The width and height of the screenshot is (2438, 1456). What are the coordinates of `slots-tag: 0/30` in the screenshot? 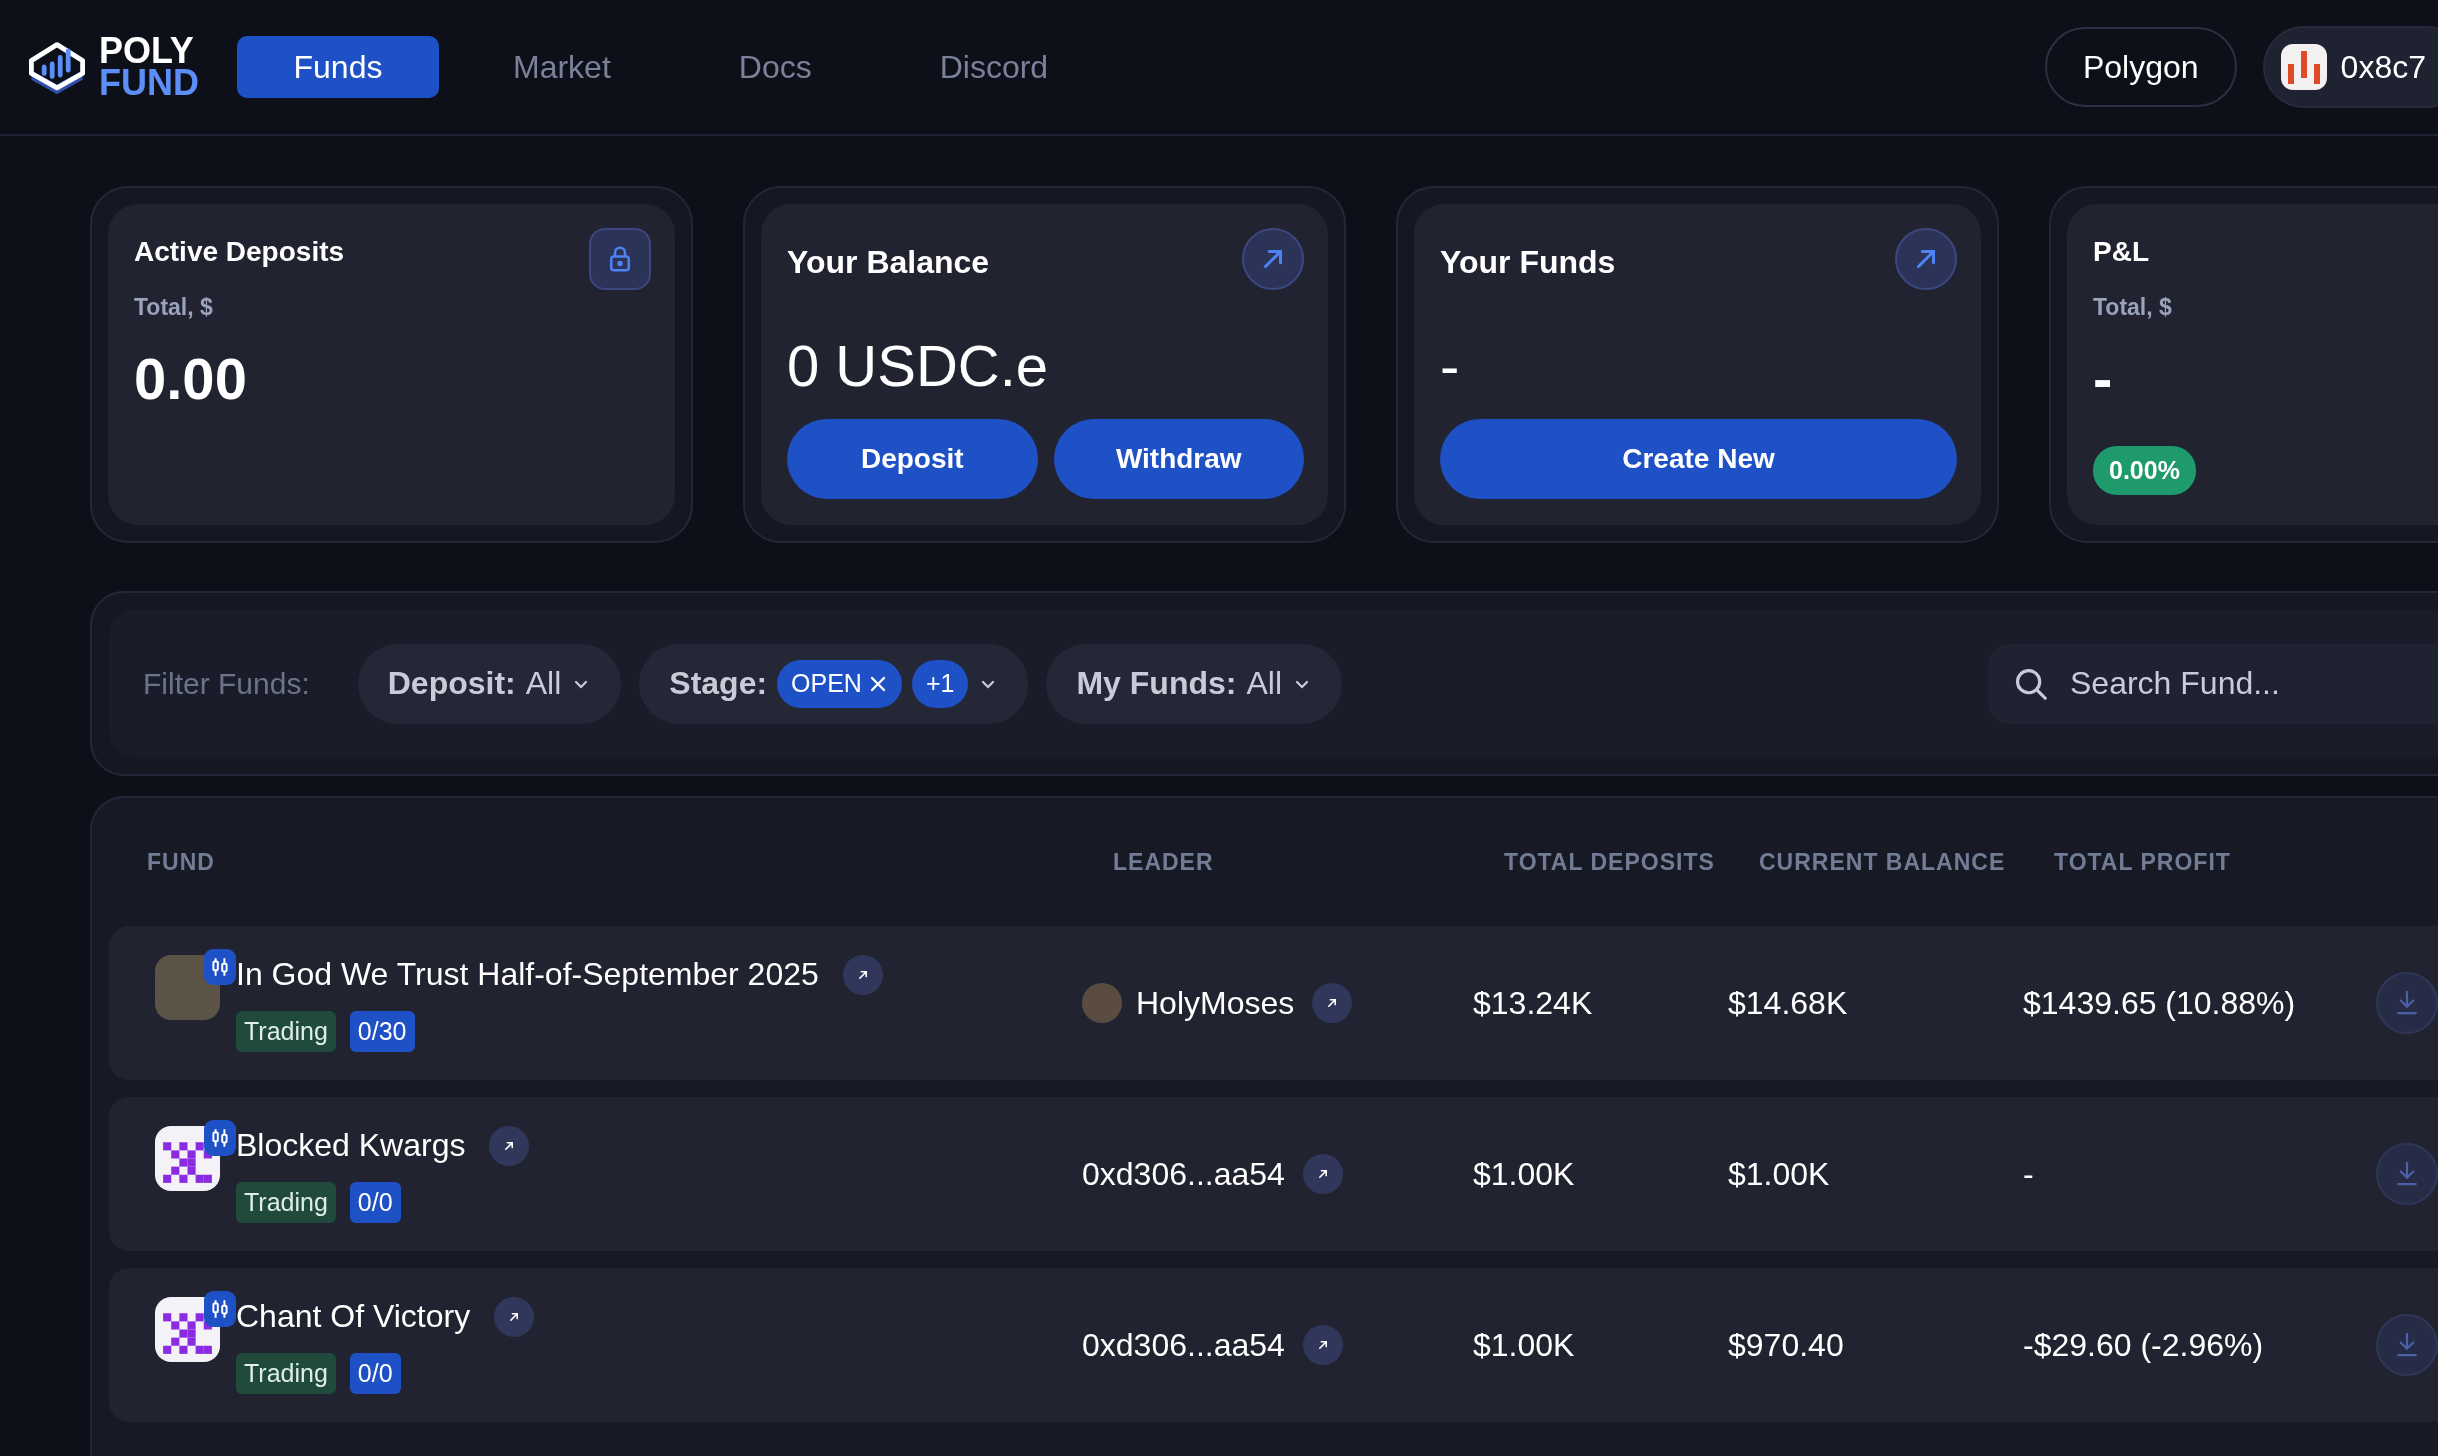 It's located at (382, 1031).